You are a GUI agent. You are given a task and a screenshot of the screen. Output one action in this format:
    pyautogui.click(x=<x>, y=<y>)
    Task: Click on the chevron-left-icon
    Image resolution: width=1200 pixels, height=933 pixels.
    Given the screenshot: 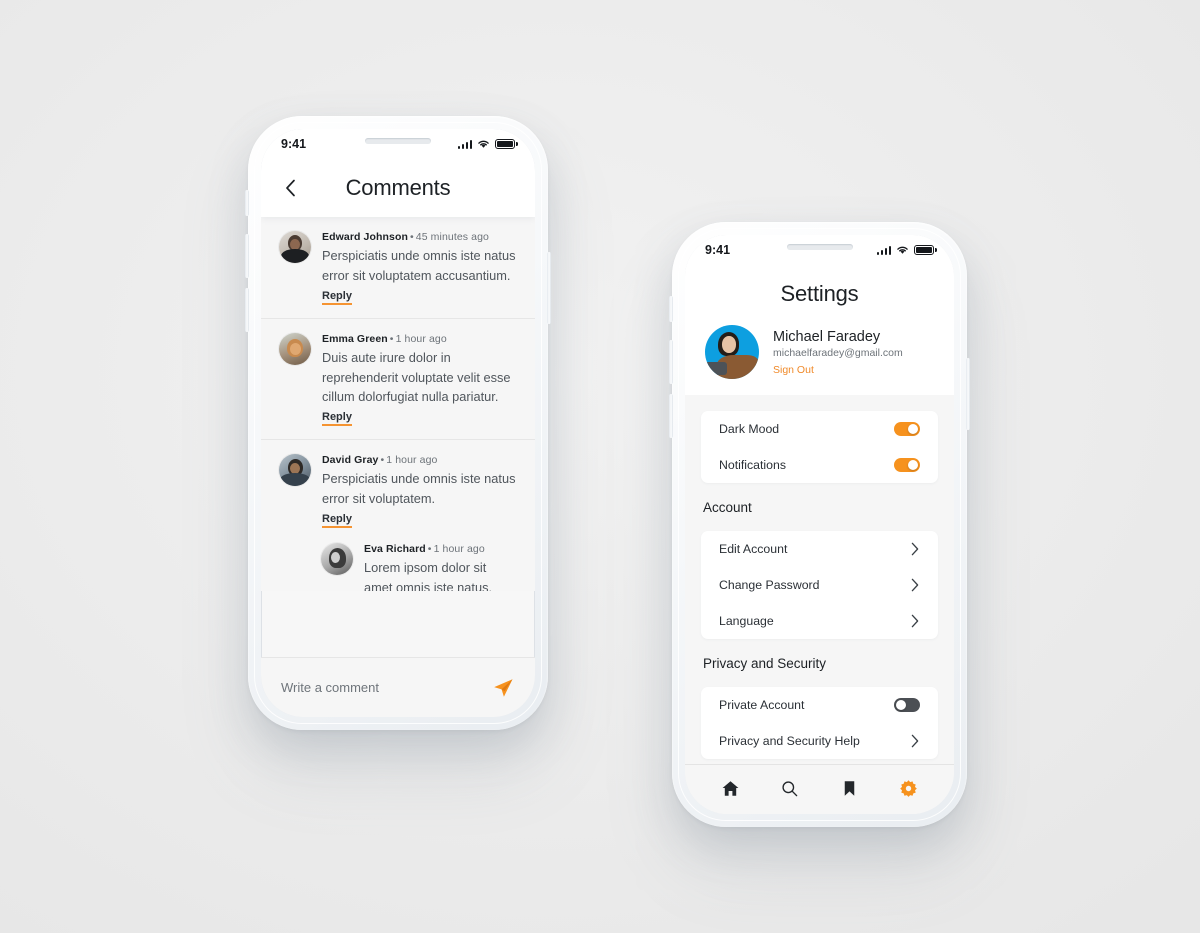 What is the action you would take?
    pyautogui.click(x=290, y=188)
    